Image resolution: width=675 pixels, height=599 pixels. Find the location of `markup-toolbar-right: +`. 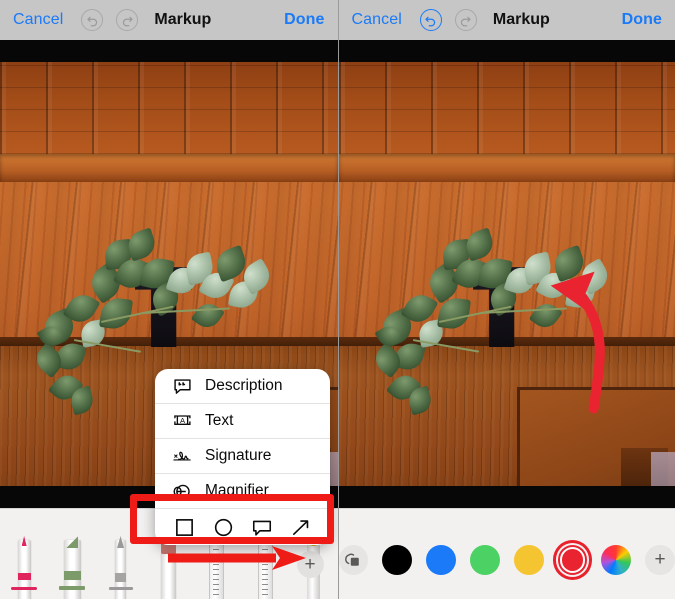

markup-toolbar-right: + is located at coordinates (506, 553).